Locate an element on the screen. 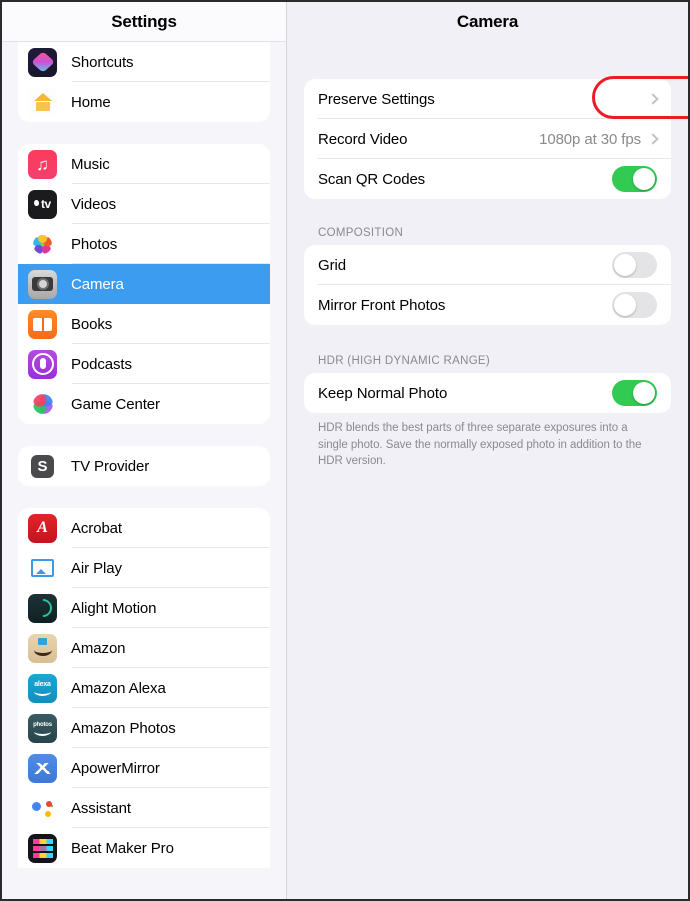 Image resolution: width=690 pixels, height=901 pixels. sidebar-item-shortcuts: Shortcuts is located at coordinates (144, 62).